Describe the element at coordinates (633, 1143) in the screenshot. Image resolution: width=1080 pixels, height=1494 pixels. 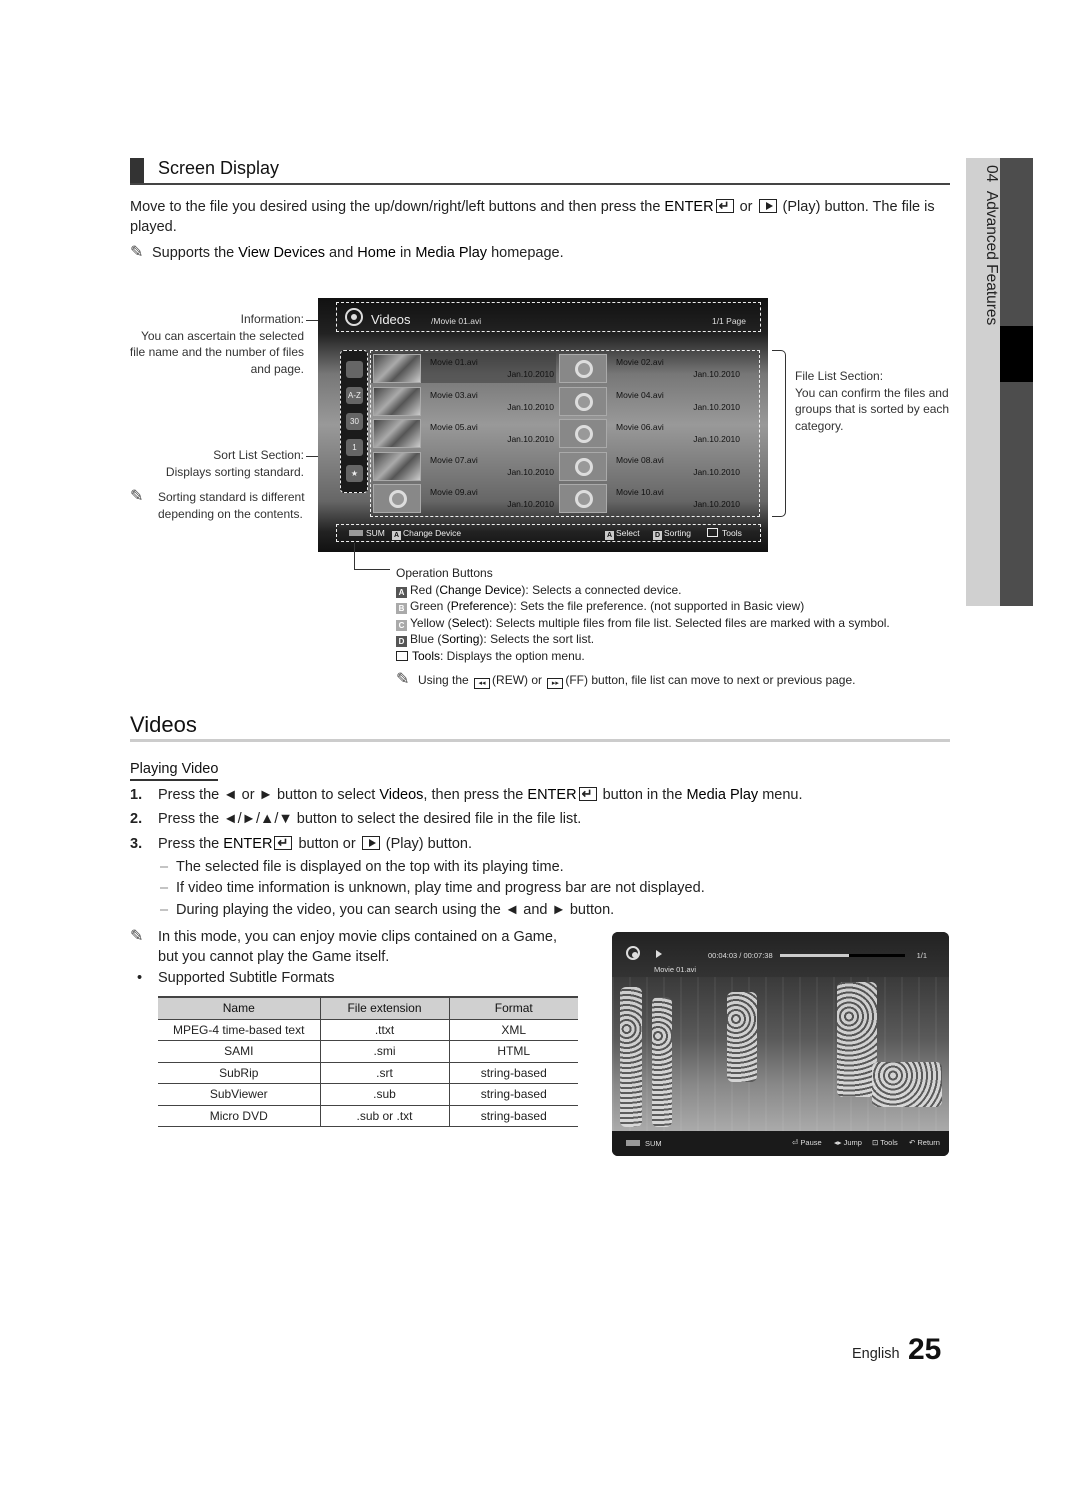
I see `device-icon` at that location.